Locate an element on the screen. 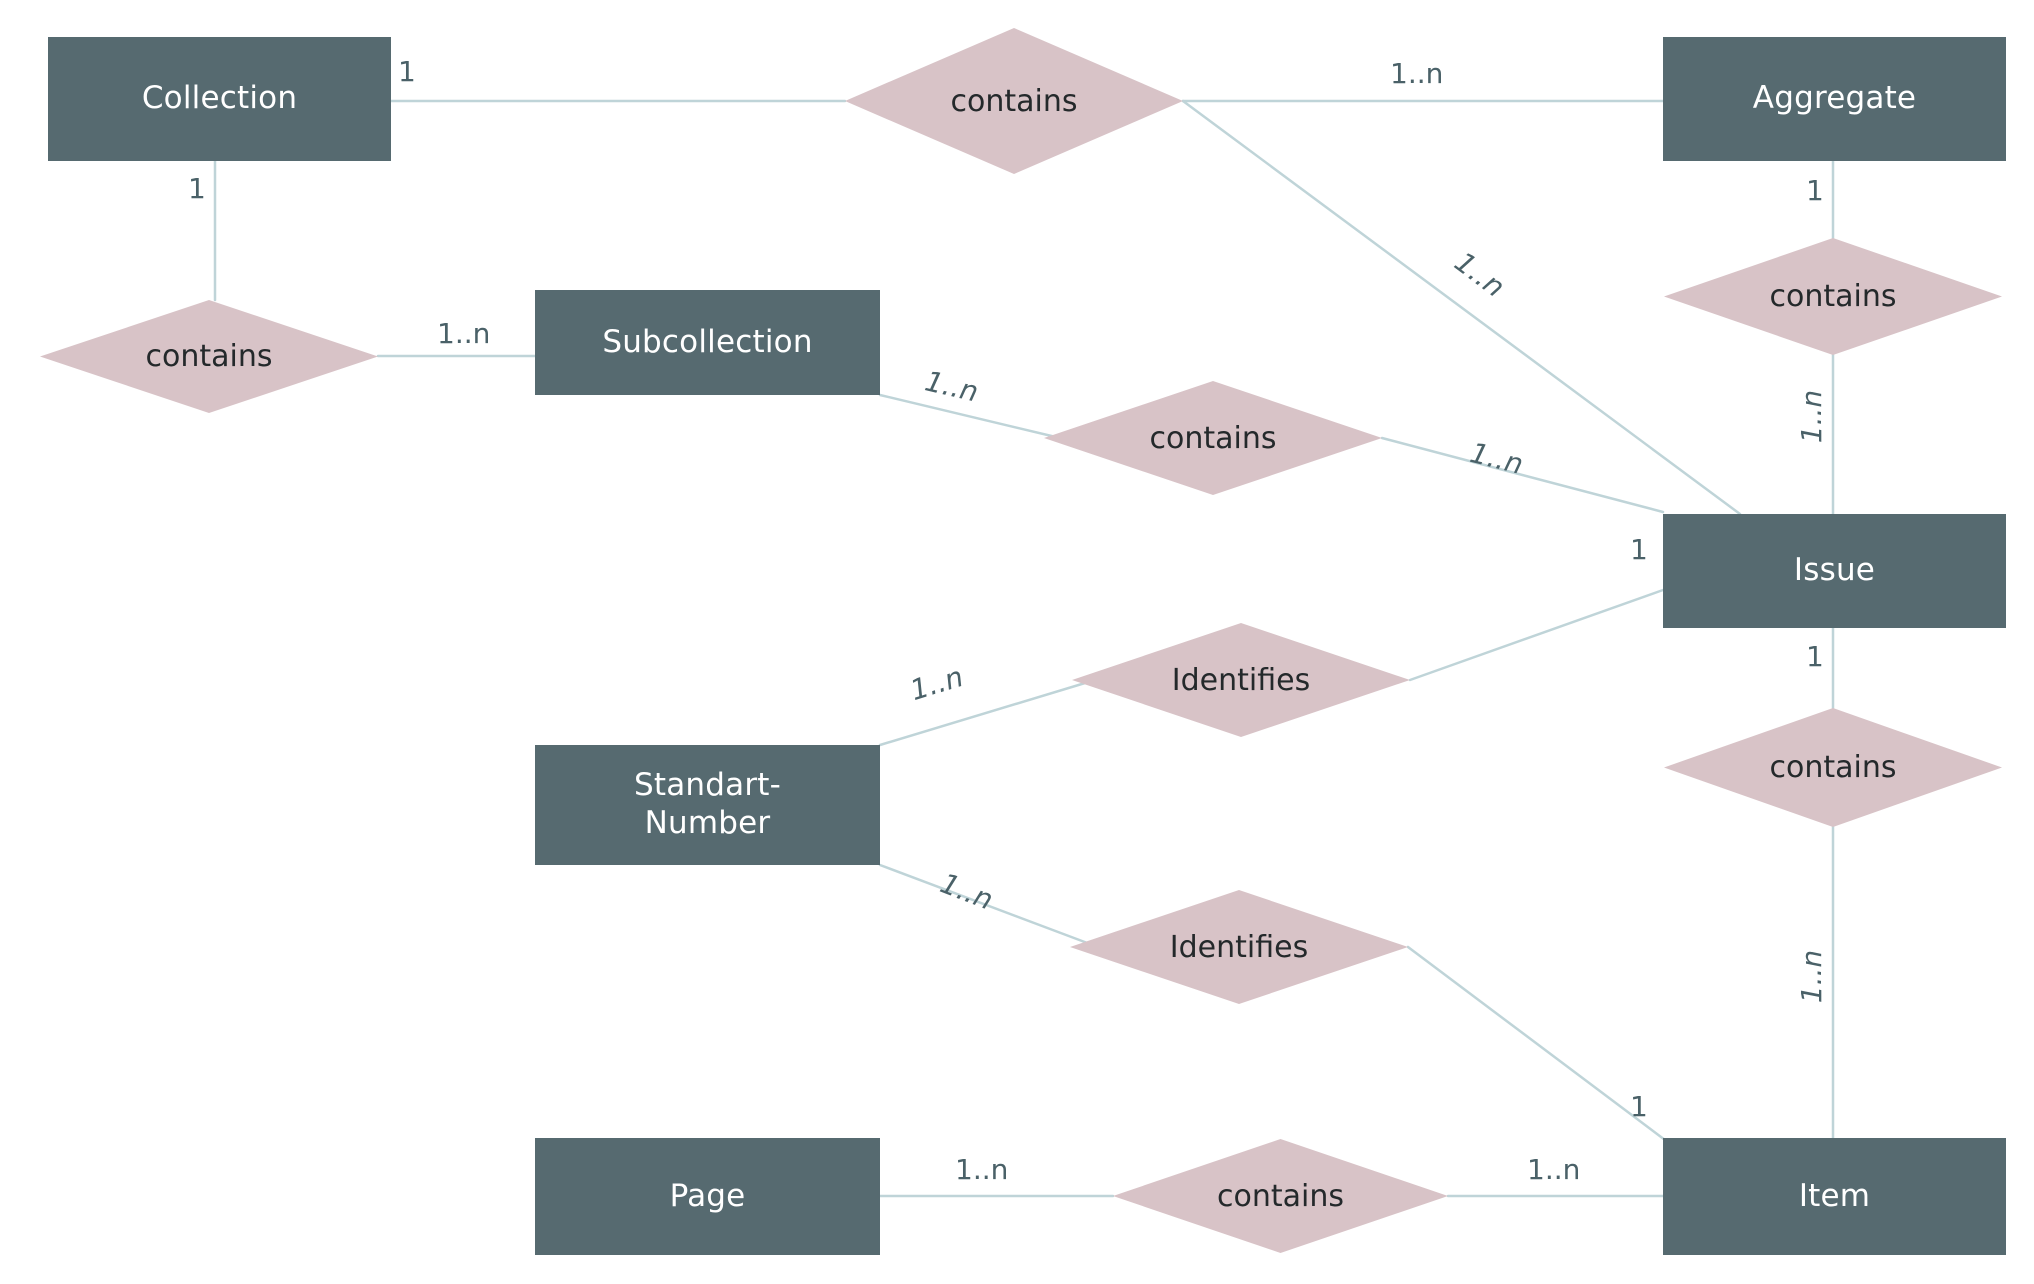 The height and width of the screenshot is (1284, 2034). relationship-issue-item: contains is located at coordinates (1833, 767).